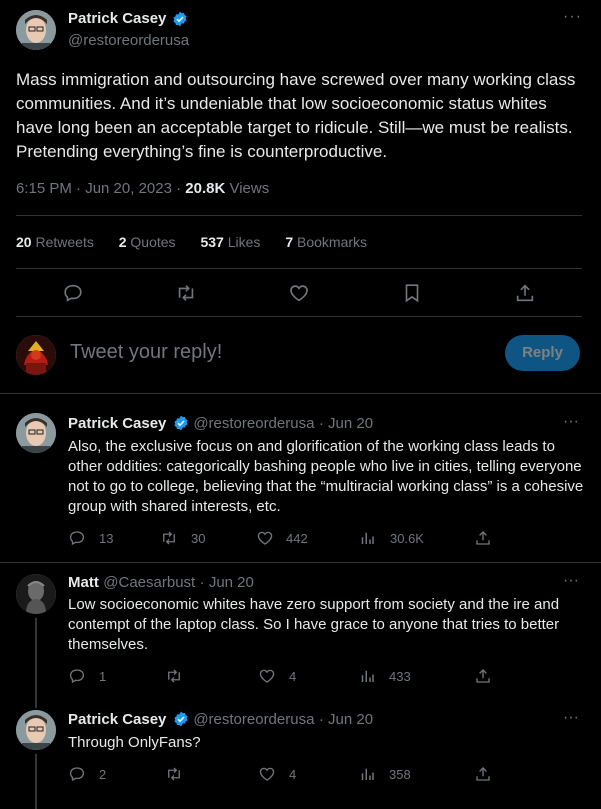 The width and height of the screenshot is (601, 809). What do you see at coordinates (205, 188) in the screenshot?
I see `view-count: 20.8K` at bounding box center [205, 188].